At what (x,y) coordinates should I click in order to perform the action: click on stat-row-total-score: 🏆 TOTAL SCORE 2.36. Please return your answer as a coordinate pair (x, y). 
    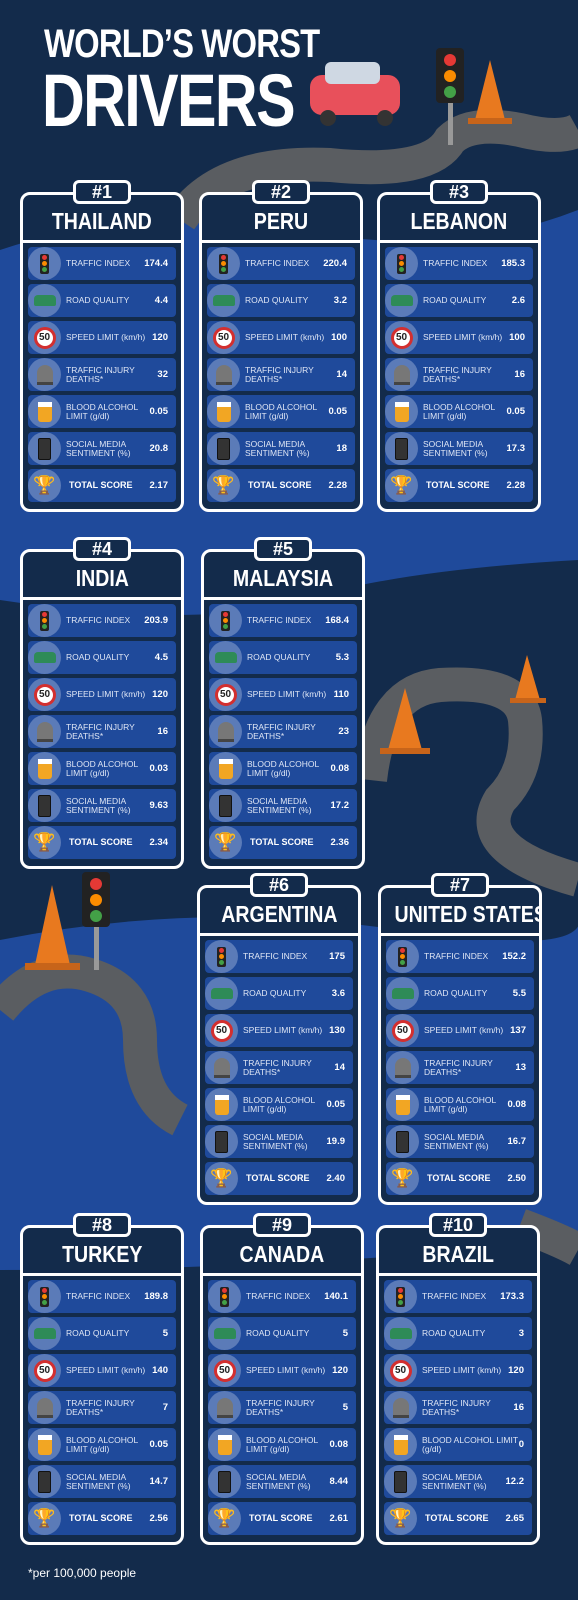
    Looking at the image, I should click on (283, 842).